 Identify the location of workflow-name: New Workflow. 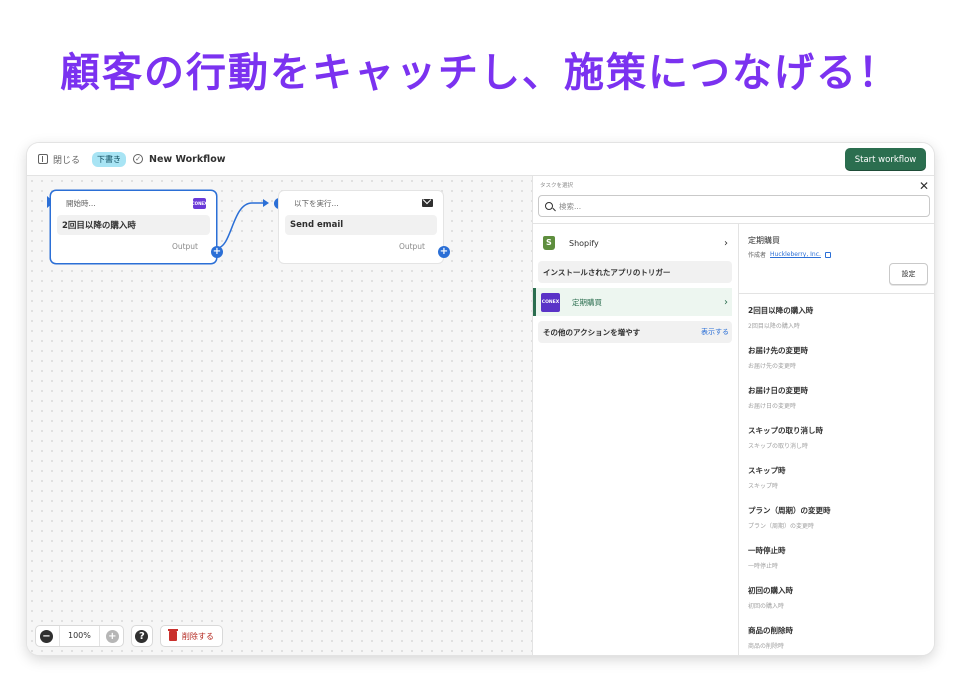
(187, 159).